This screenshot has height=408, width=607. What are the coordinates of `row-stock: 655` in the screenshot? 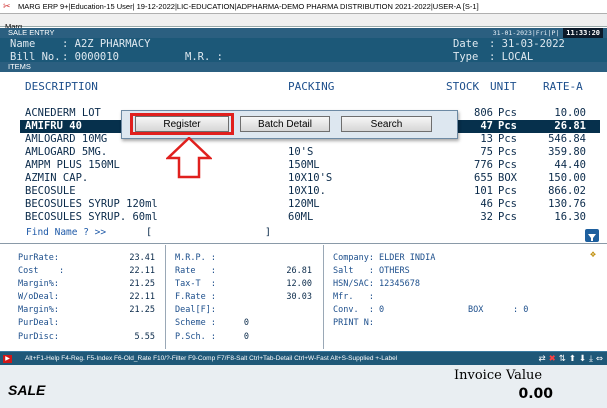 It's located at (483, 178).